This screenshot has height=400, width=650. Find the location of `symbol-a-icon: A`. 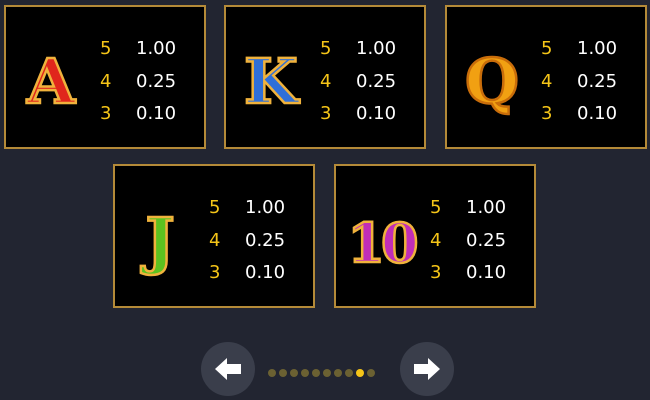

symbol-a-icon: A is located at coordinates (51, 81).